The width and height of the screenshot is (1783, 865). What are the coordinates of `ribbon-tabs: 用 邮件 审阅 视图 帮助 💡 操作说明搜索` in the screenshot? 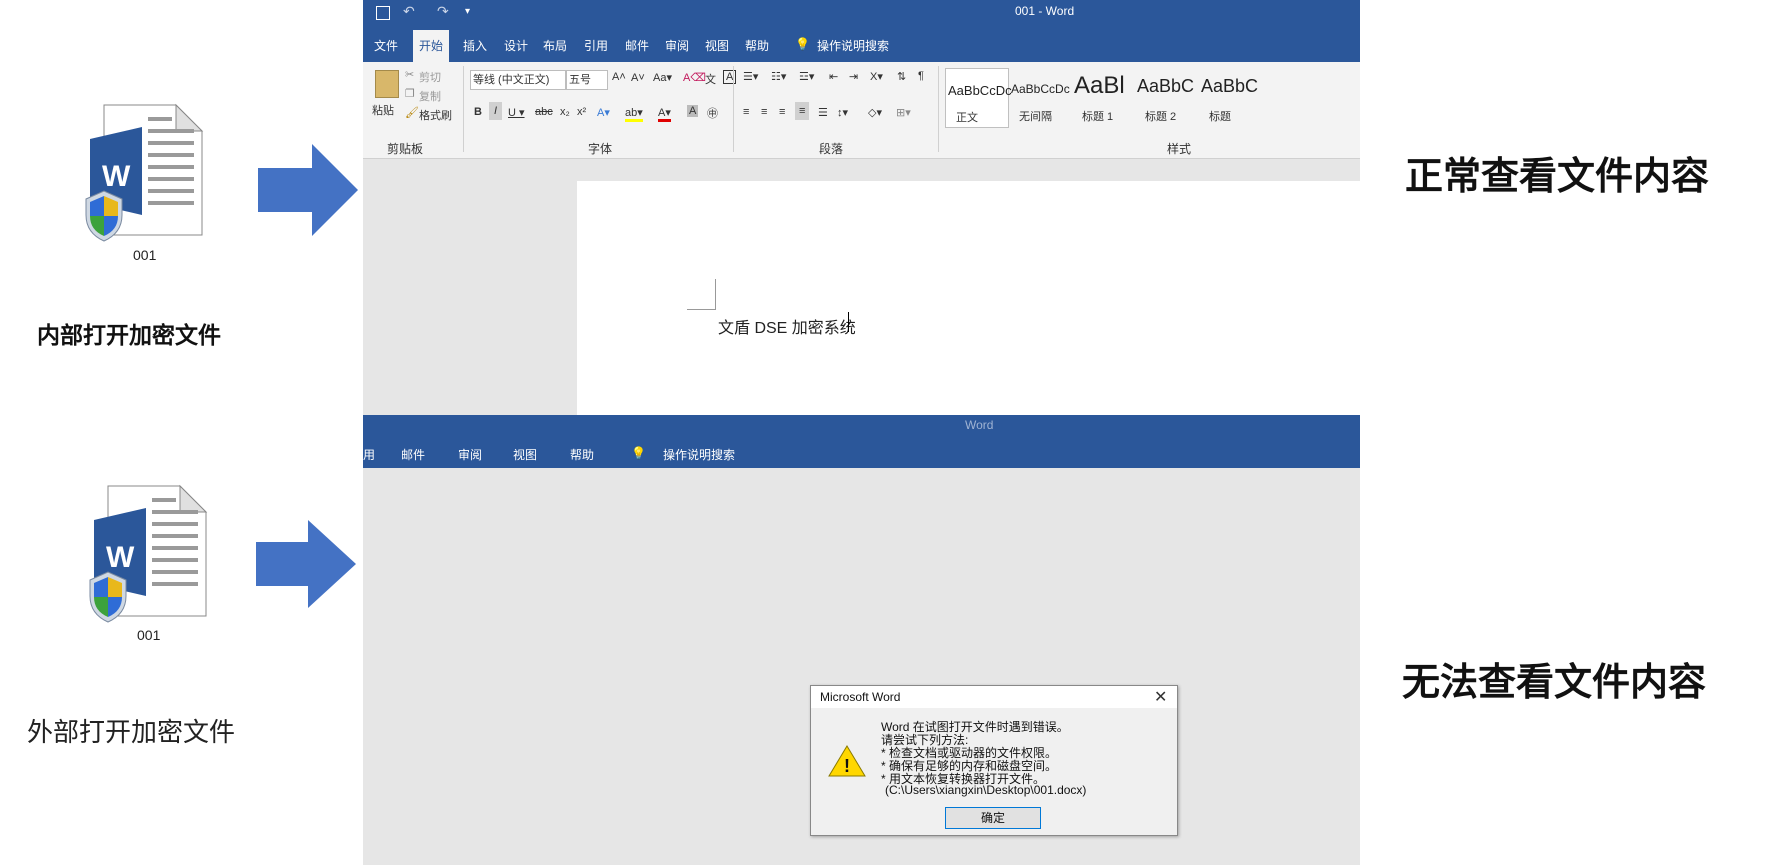 It's located at (861, 451).